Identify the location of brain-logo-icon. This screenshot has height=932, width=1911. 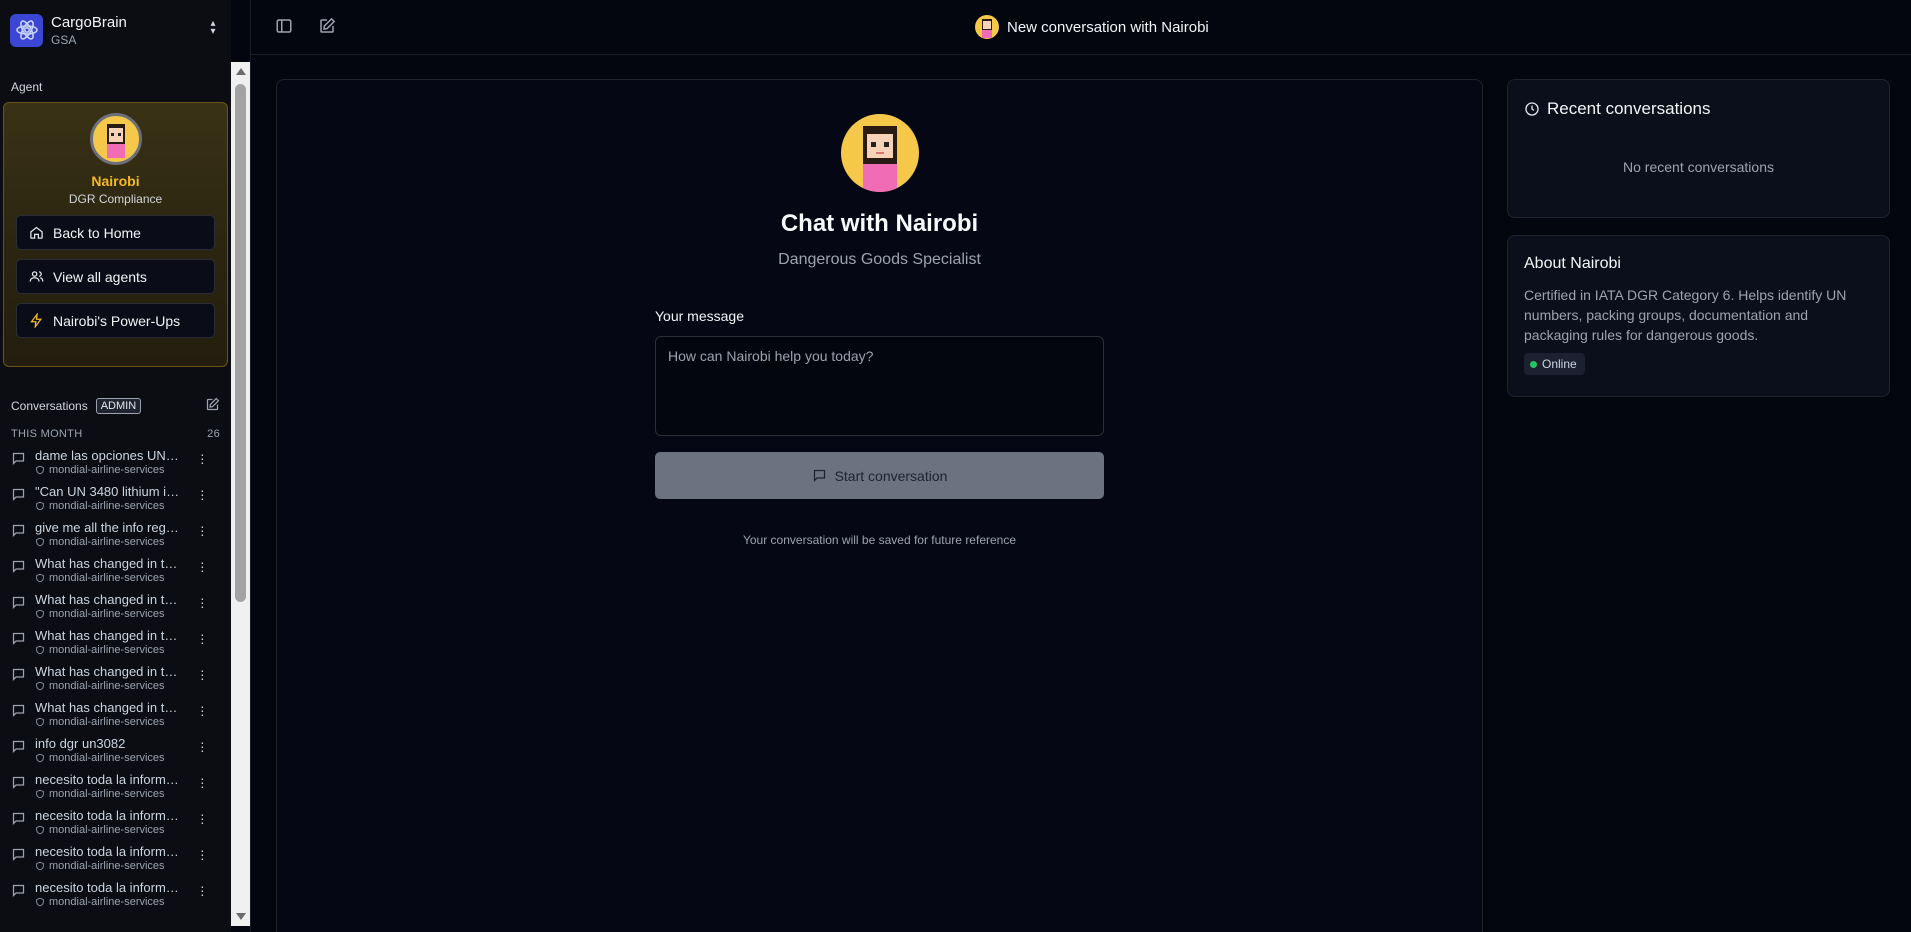
(26, 30).